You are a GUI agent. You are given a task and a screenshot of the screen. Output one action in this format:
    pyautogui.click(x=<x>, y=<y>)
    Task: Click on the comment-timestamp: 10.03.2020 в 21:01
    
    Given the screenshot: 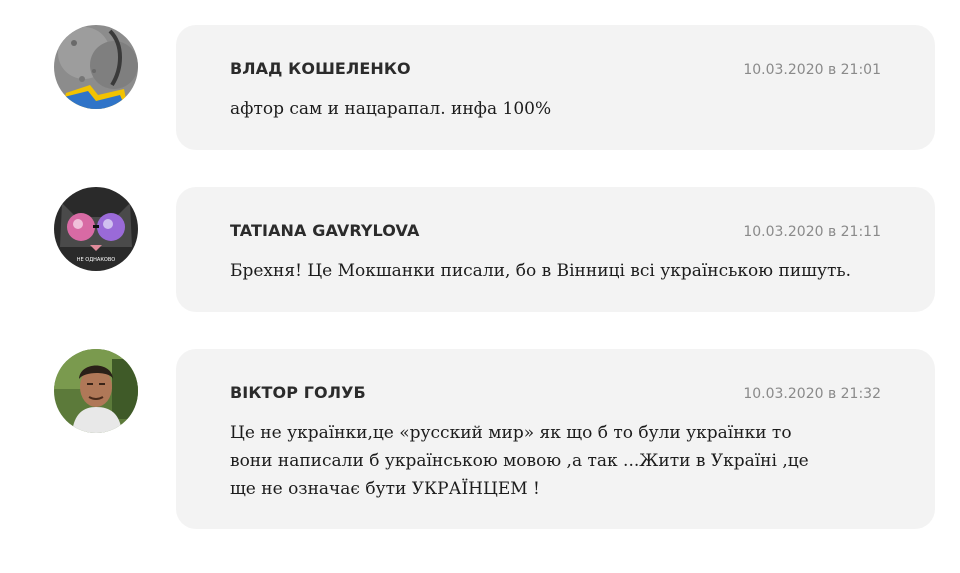 What is the action you would take?
    pyautogui.click(x=812, y=70)
    